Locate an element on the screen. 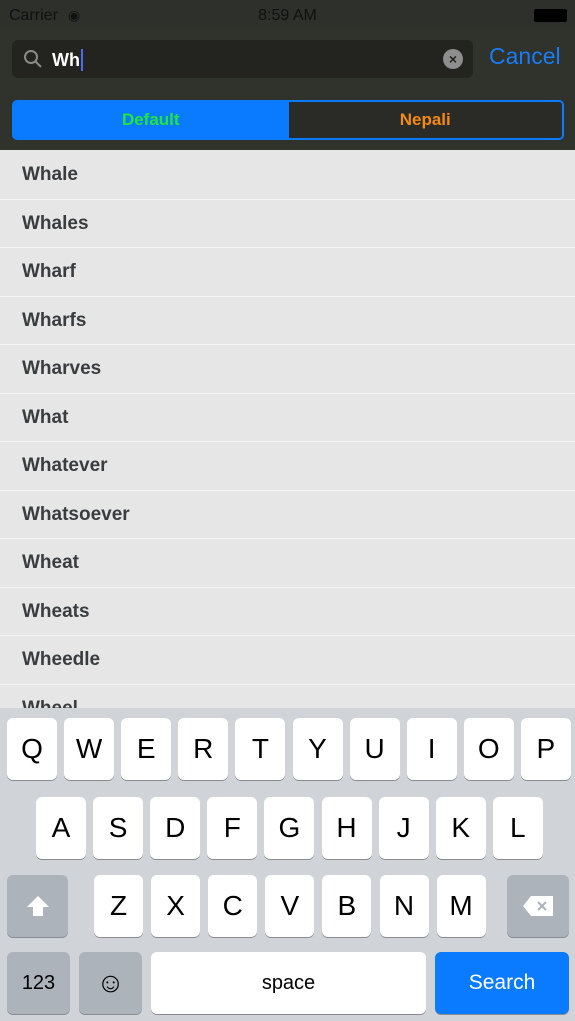  backspace-icon is located at coordinates (538, 906).